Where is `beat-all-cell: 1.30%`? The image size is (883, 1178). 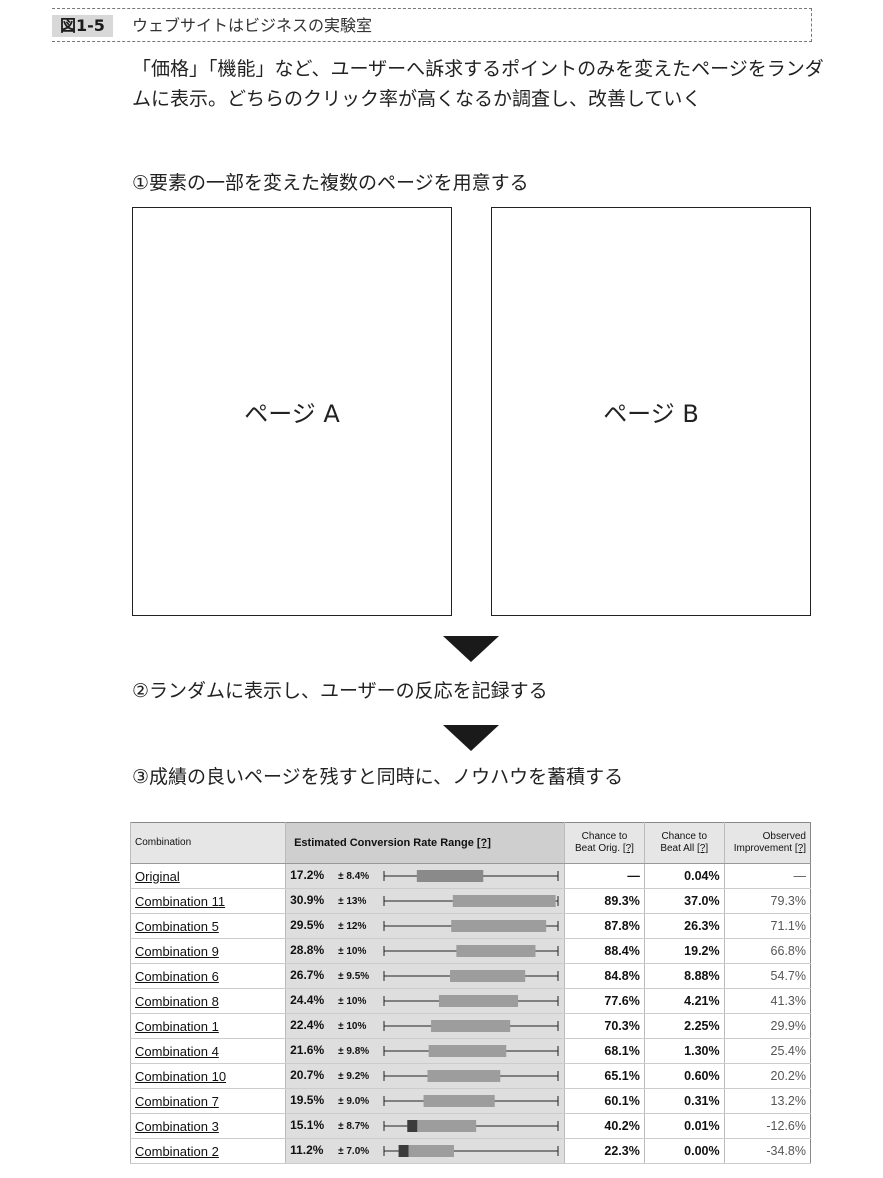
beat-all-cell: 1.30% is located at coordinates (684, 1051).